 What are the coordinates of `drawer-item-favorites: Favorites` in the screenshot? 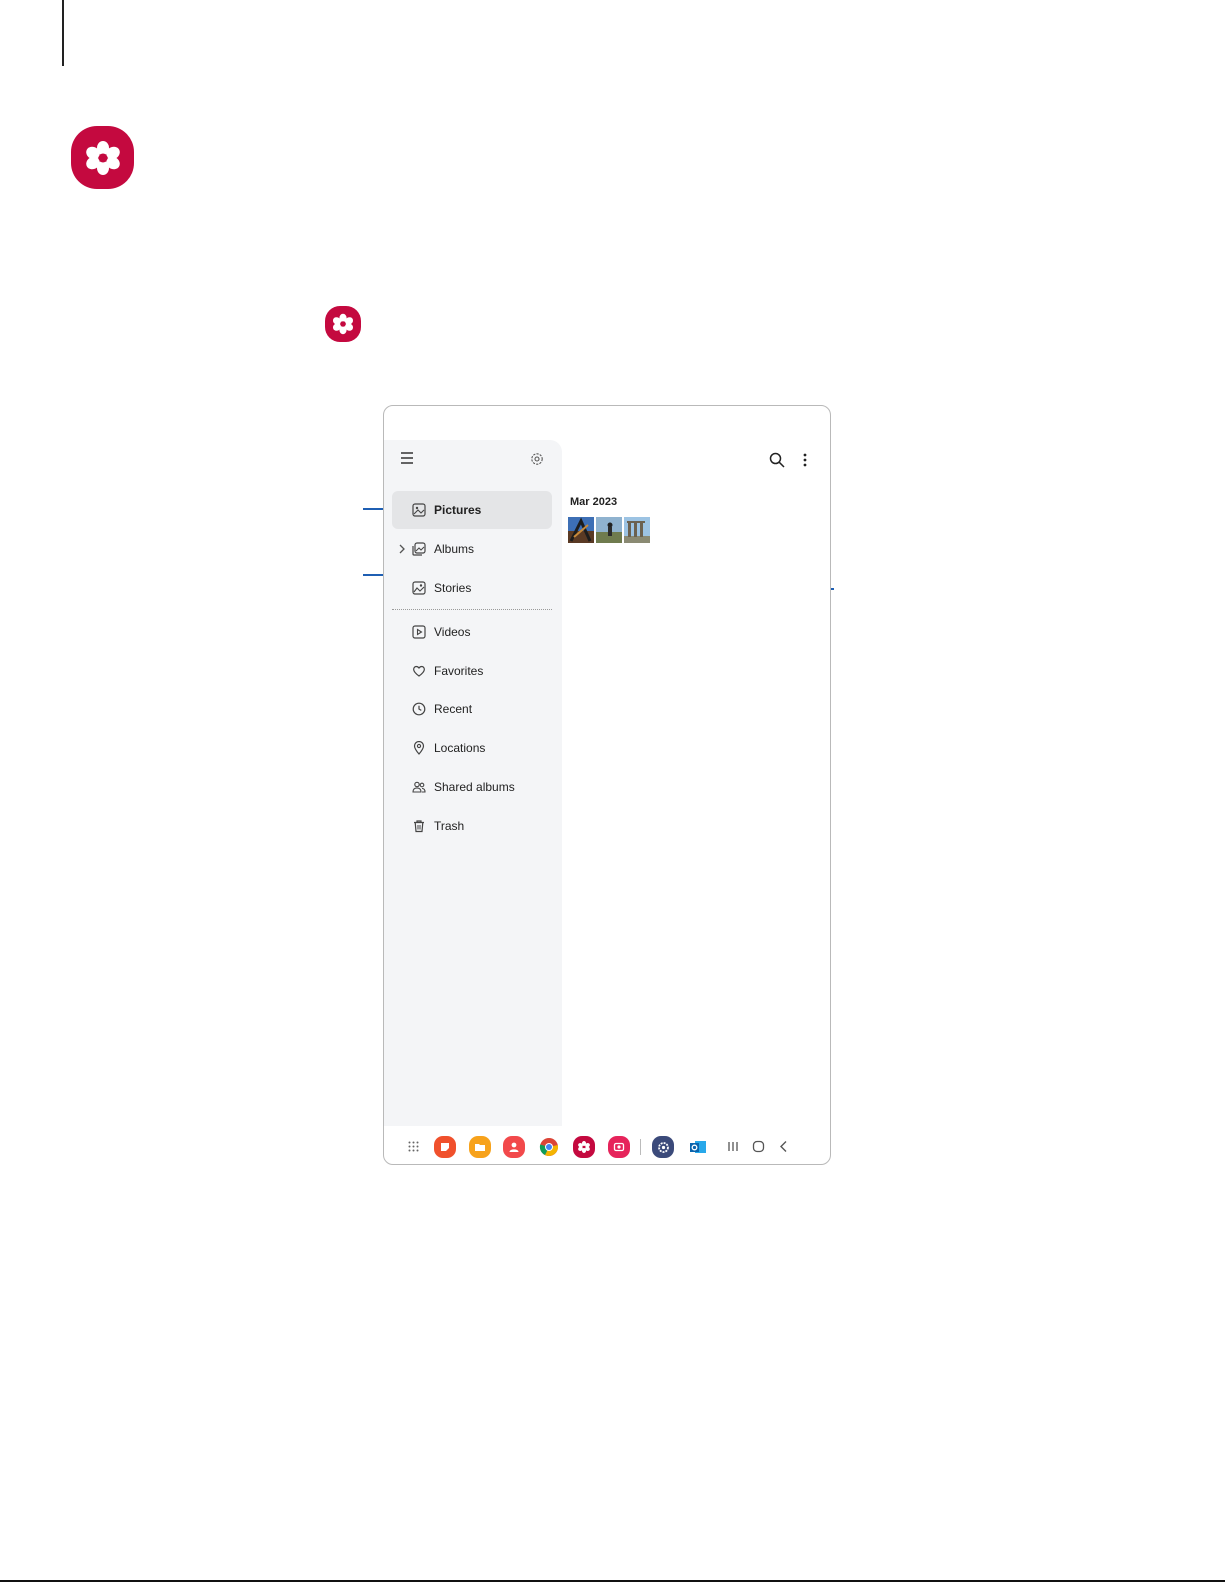 It's located at (472, 671).